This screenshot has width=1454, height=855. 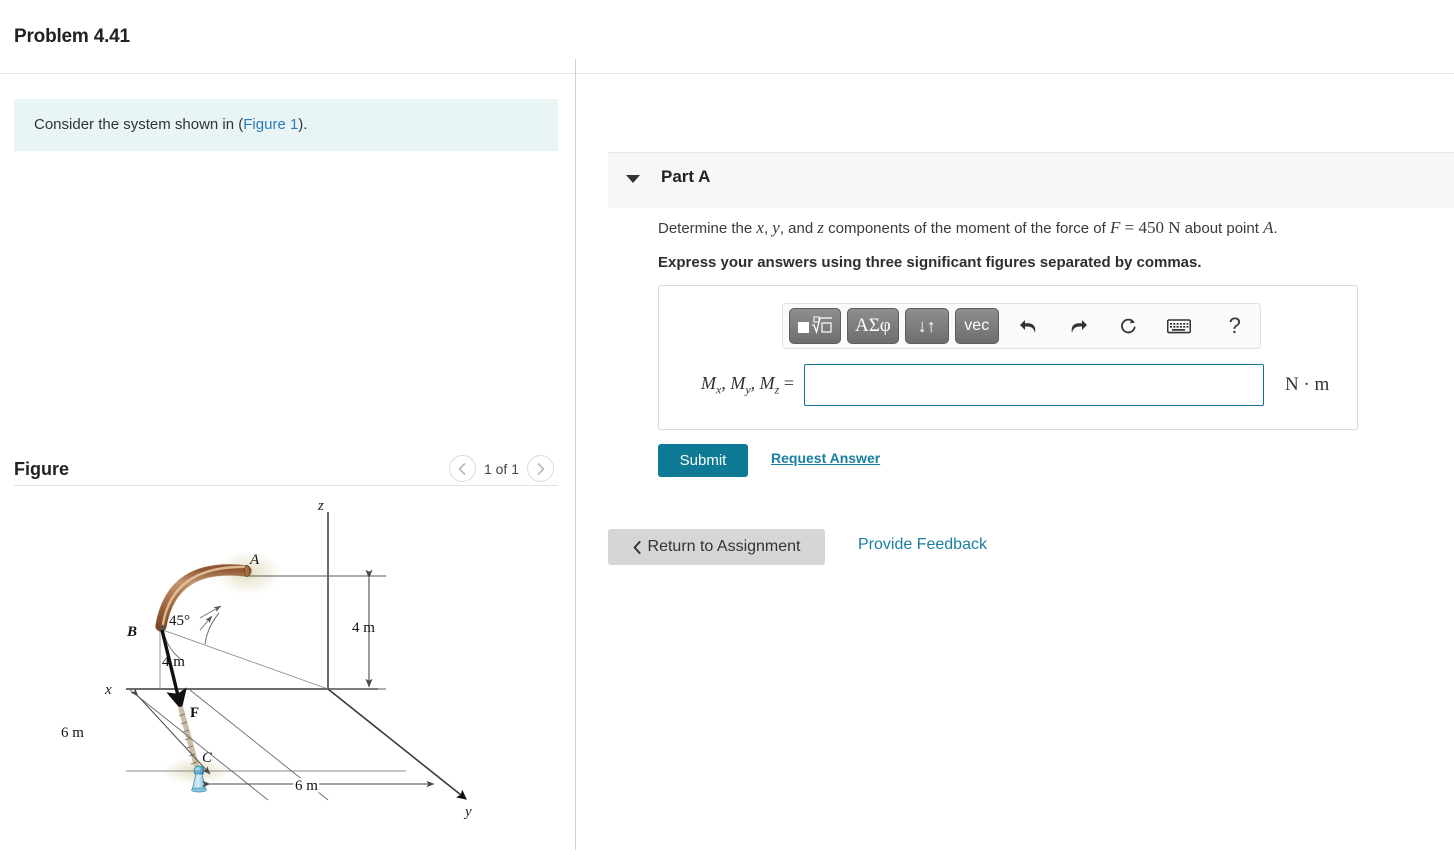 What do you see at coordinates (286, 485) in the screenshot?
I see `figure-divider` at bounding box center [286, 485].